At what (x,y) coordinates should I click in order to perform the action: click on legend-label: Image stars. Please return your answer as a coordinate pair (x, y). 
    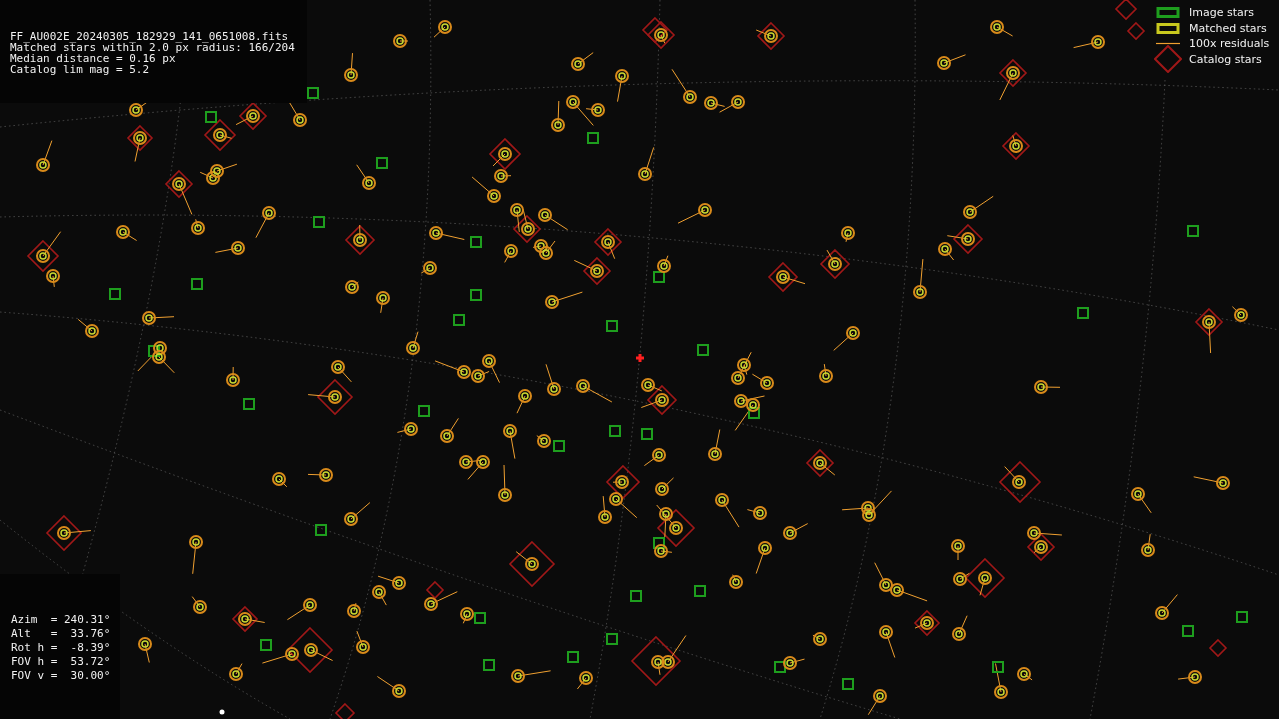
    Looking at the image, I should click on (1221, 13).